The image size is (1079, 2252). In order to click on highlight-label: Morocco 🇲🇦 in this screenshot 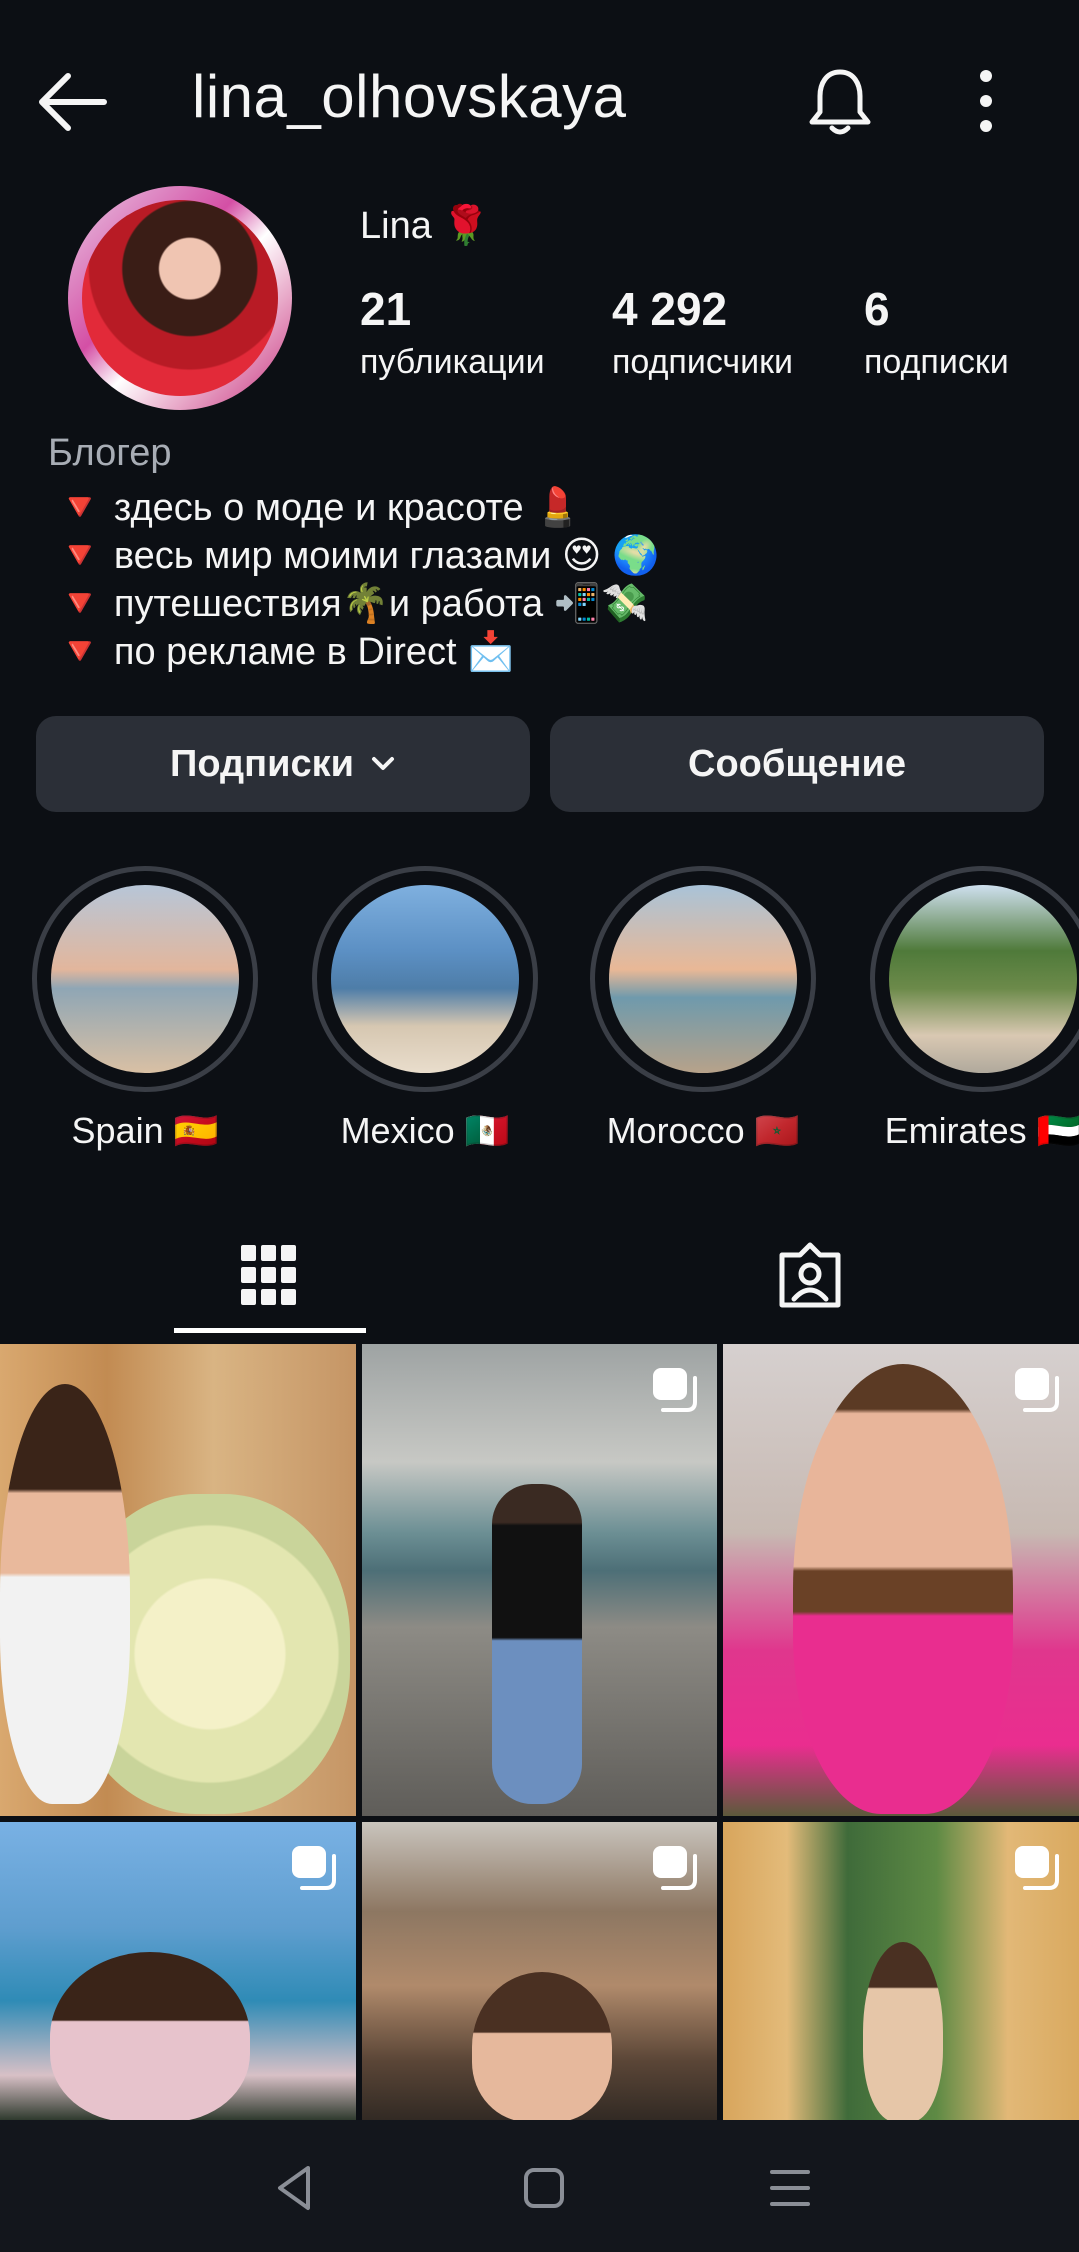, I will do `click(703, 1130)`.